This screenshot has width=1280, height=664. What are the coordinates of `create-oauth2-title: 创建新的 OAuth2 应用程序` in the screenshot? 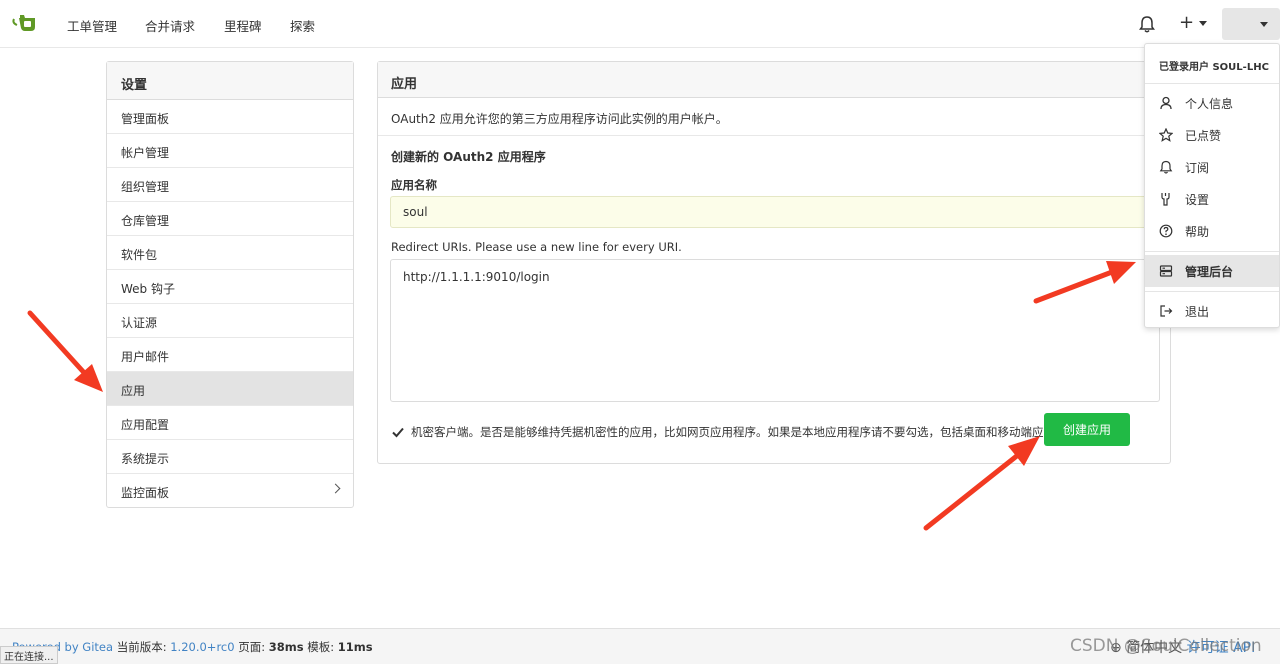 It's located at (468, 157).